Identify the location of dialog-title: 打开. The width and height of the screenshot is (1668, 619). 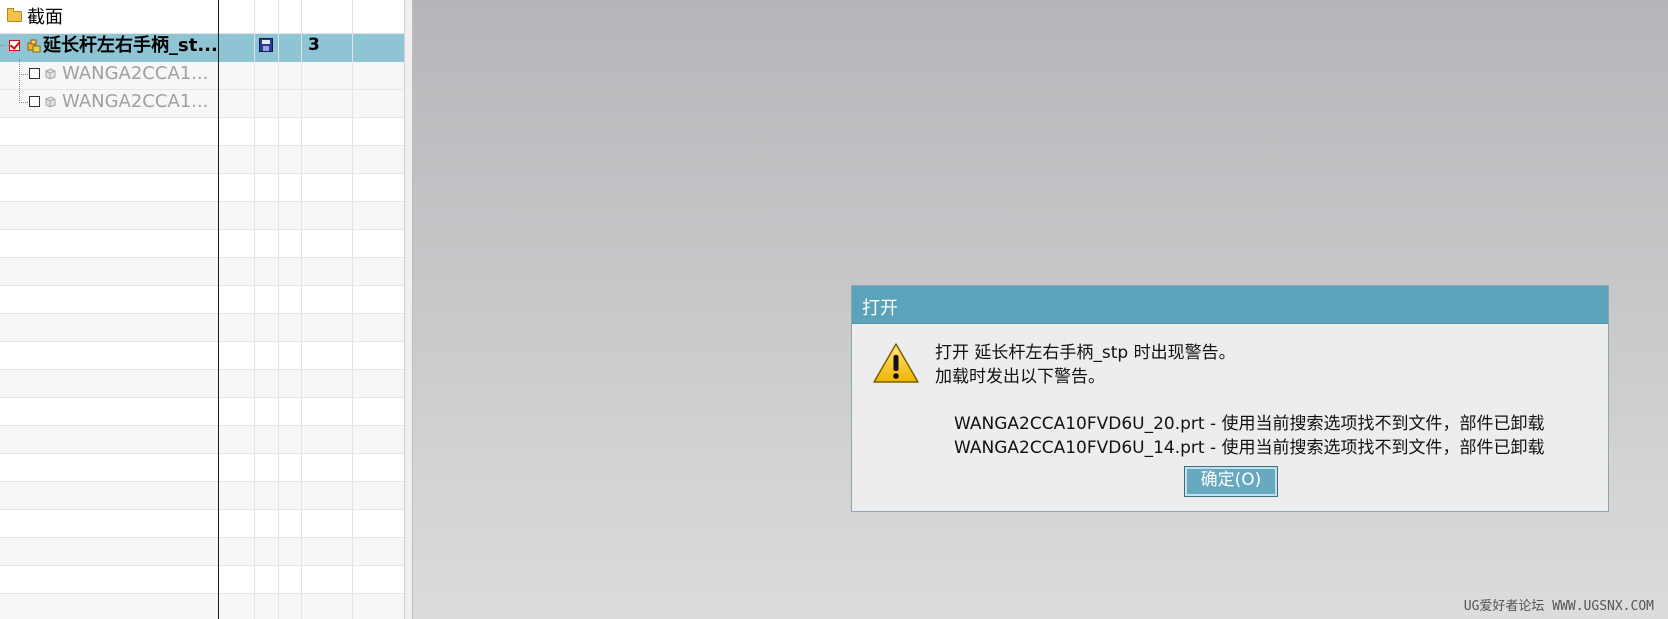
(880, 308).